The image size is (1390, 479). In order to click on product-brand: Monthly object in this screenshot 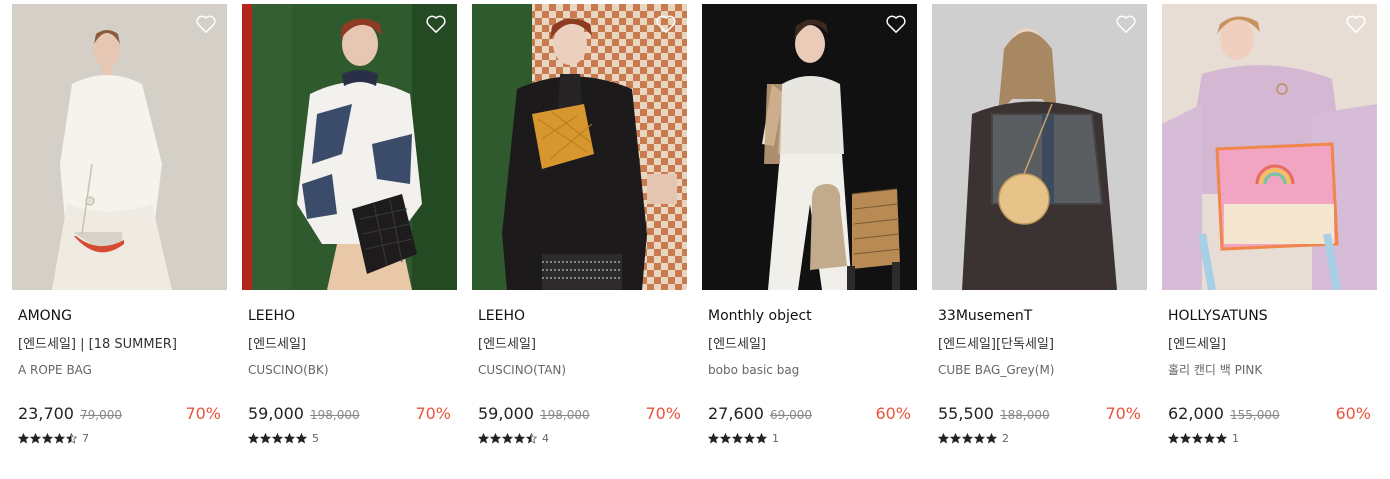, I will do `click(809, 316)`.